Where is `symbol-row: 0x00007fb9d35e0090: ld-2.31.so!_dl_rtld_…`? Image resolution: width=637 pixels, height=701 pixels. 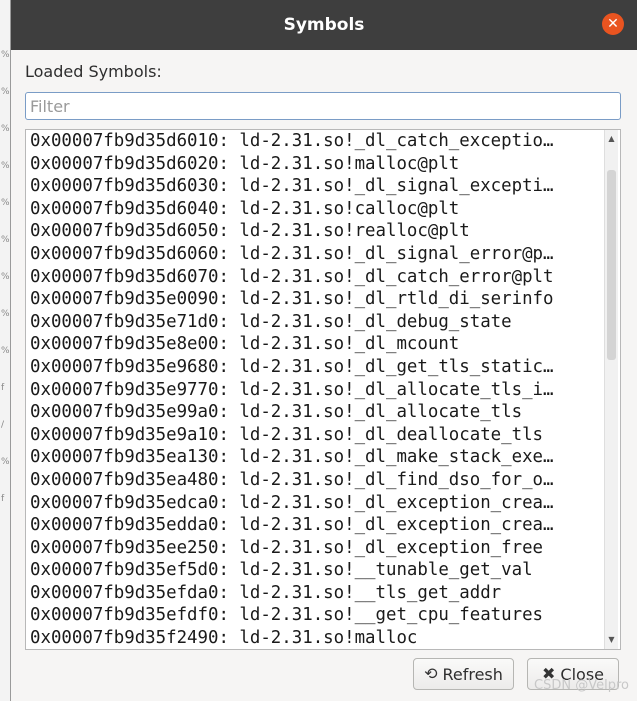
symbol-row: 0x00007fb9d35e0090: ld-2.31.so!_dl_rtld_… is located at coordinates (315, 299).